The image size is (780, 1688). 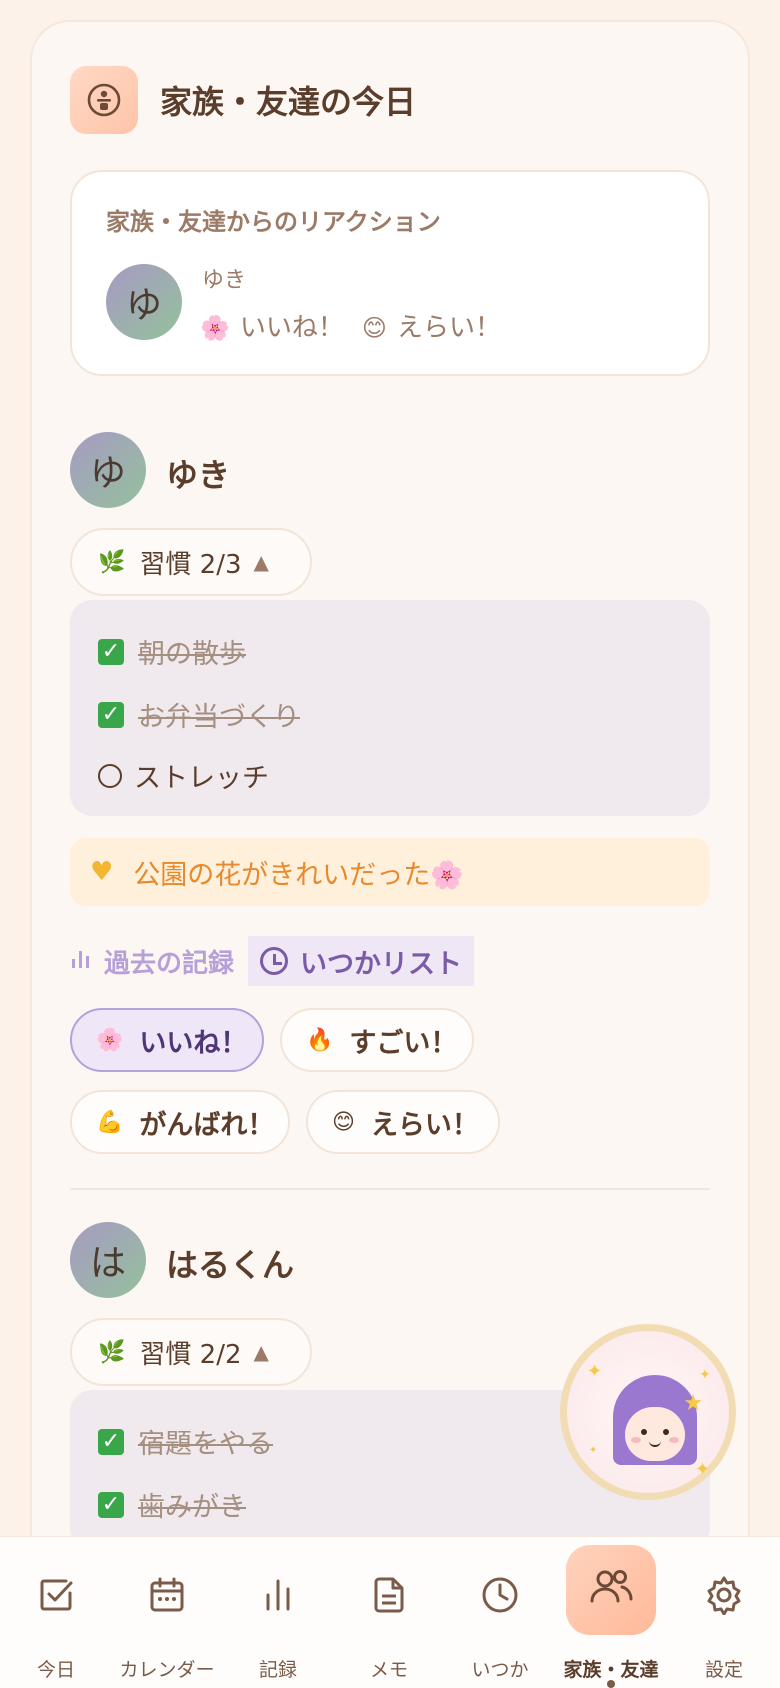 I want to click on bottom-nav: 今日 カレンダー 記録 メモ いつか 家族・友達 設定, so click(x=390, y=1612).